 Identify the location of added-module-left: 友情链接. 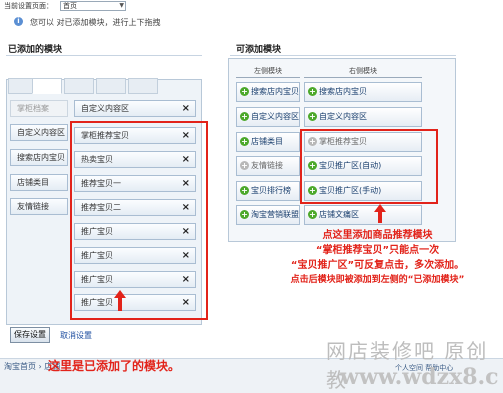
(39, 206).